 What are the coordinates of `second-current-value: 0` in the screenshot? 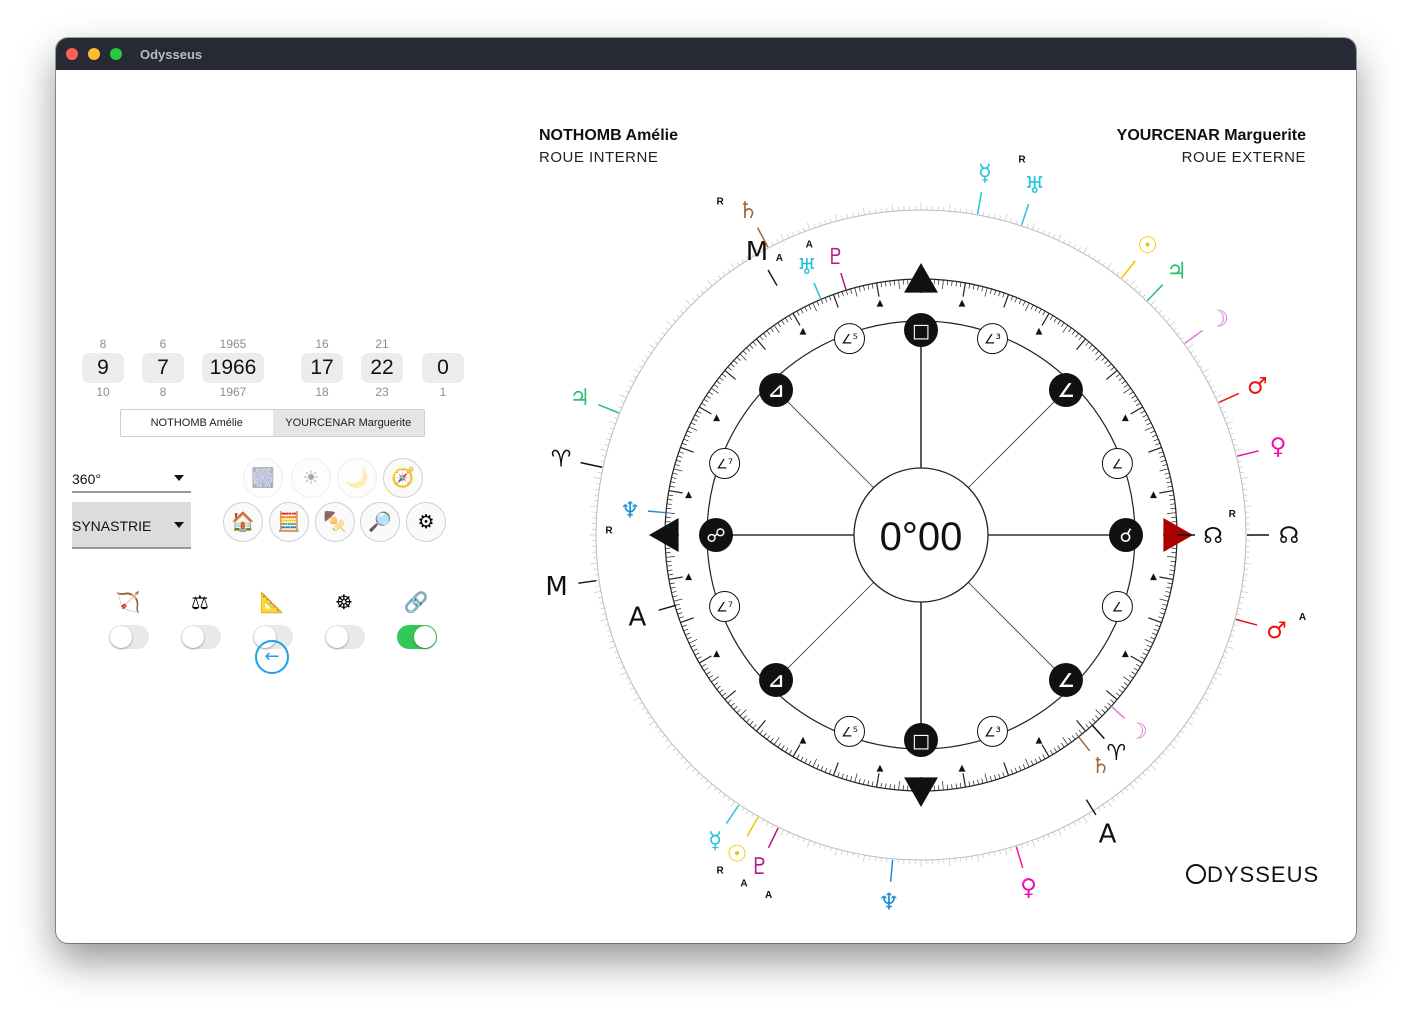 It's located at (443, 368).